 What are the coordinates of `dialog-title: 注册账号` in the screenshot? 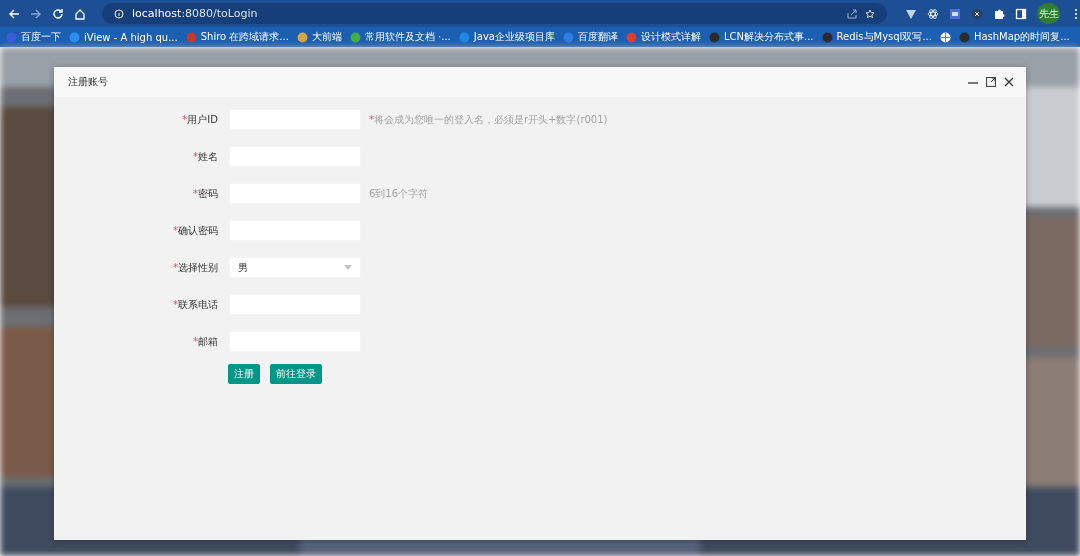 It's located at (88, 82).